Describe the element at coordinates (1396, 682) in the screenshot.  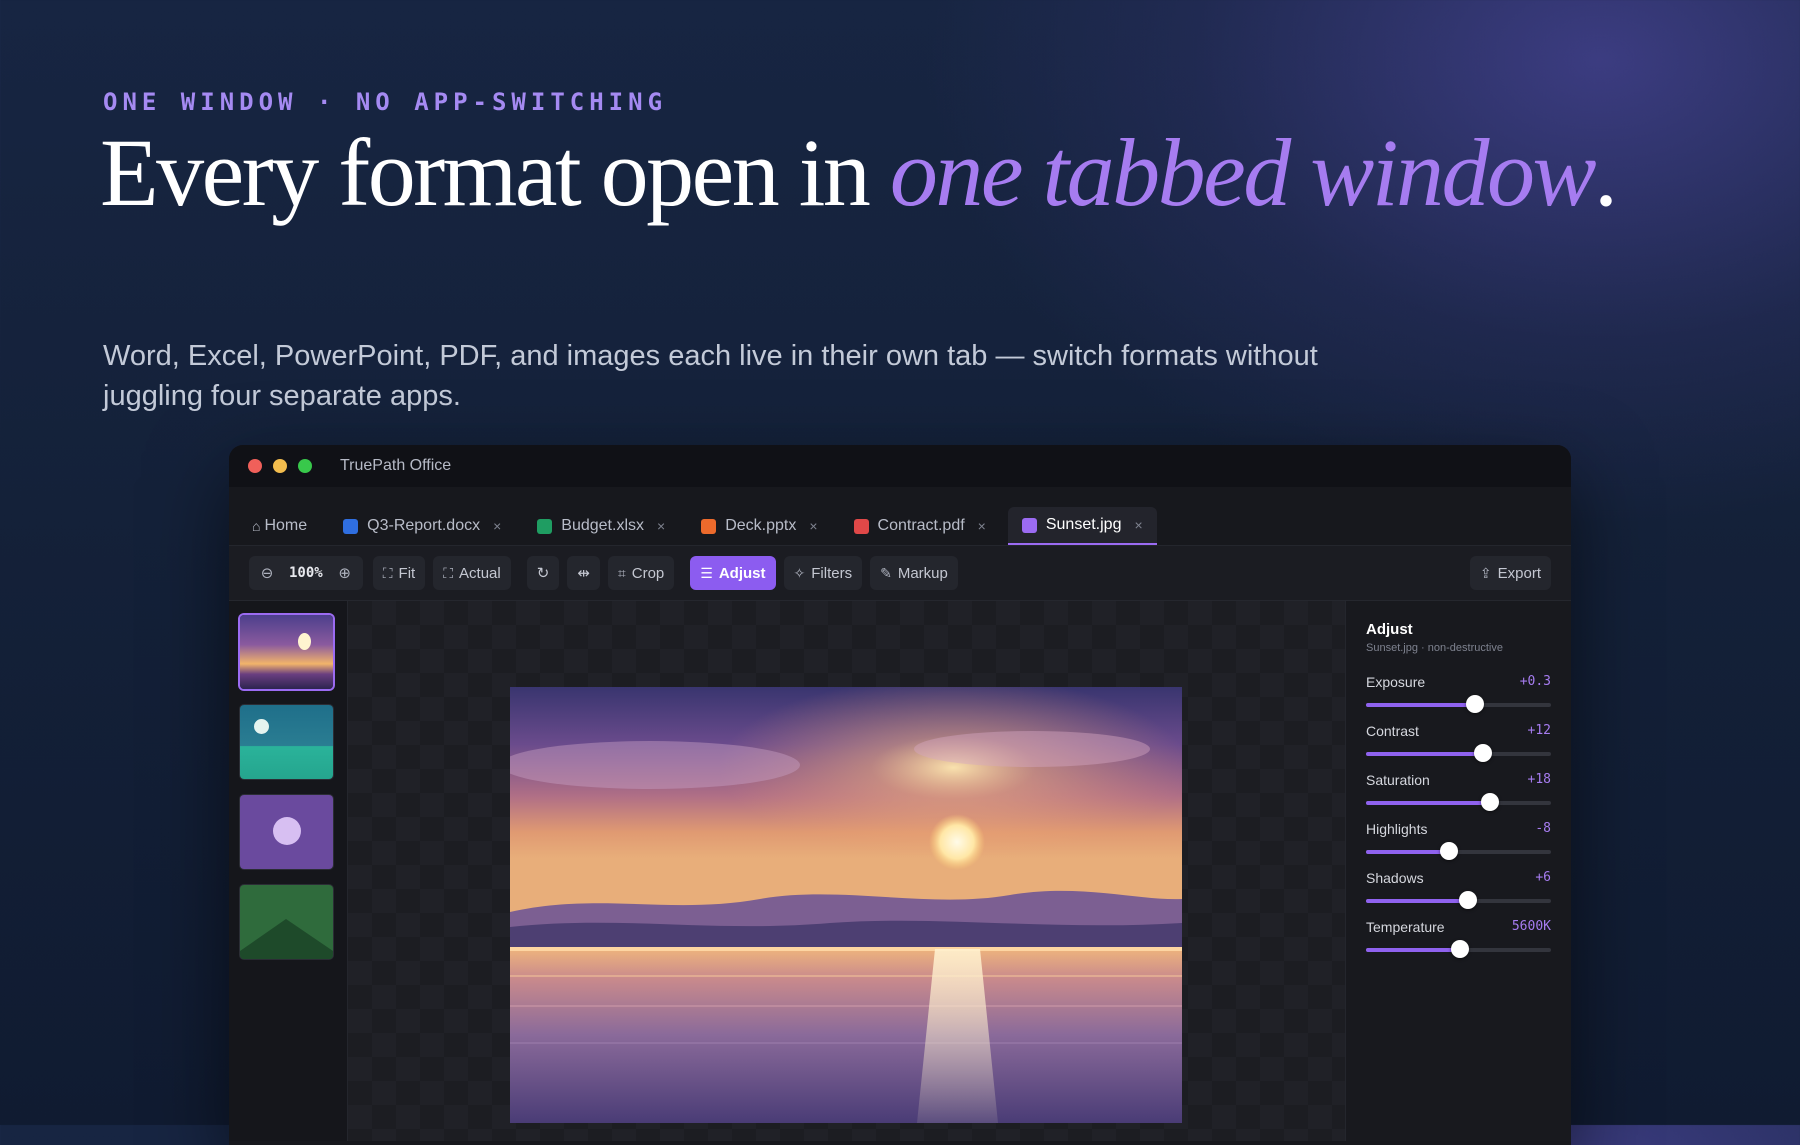
I see `slider-label: Exposure` at that location.